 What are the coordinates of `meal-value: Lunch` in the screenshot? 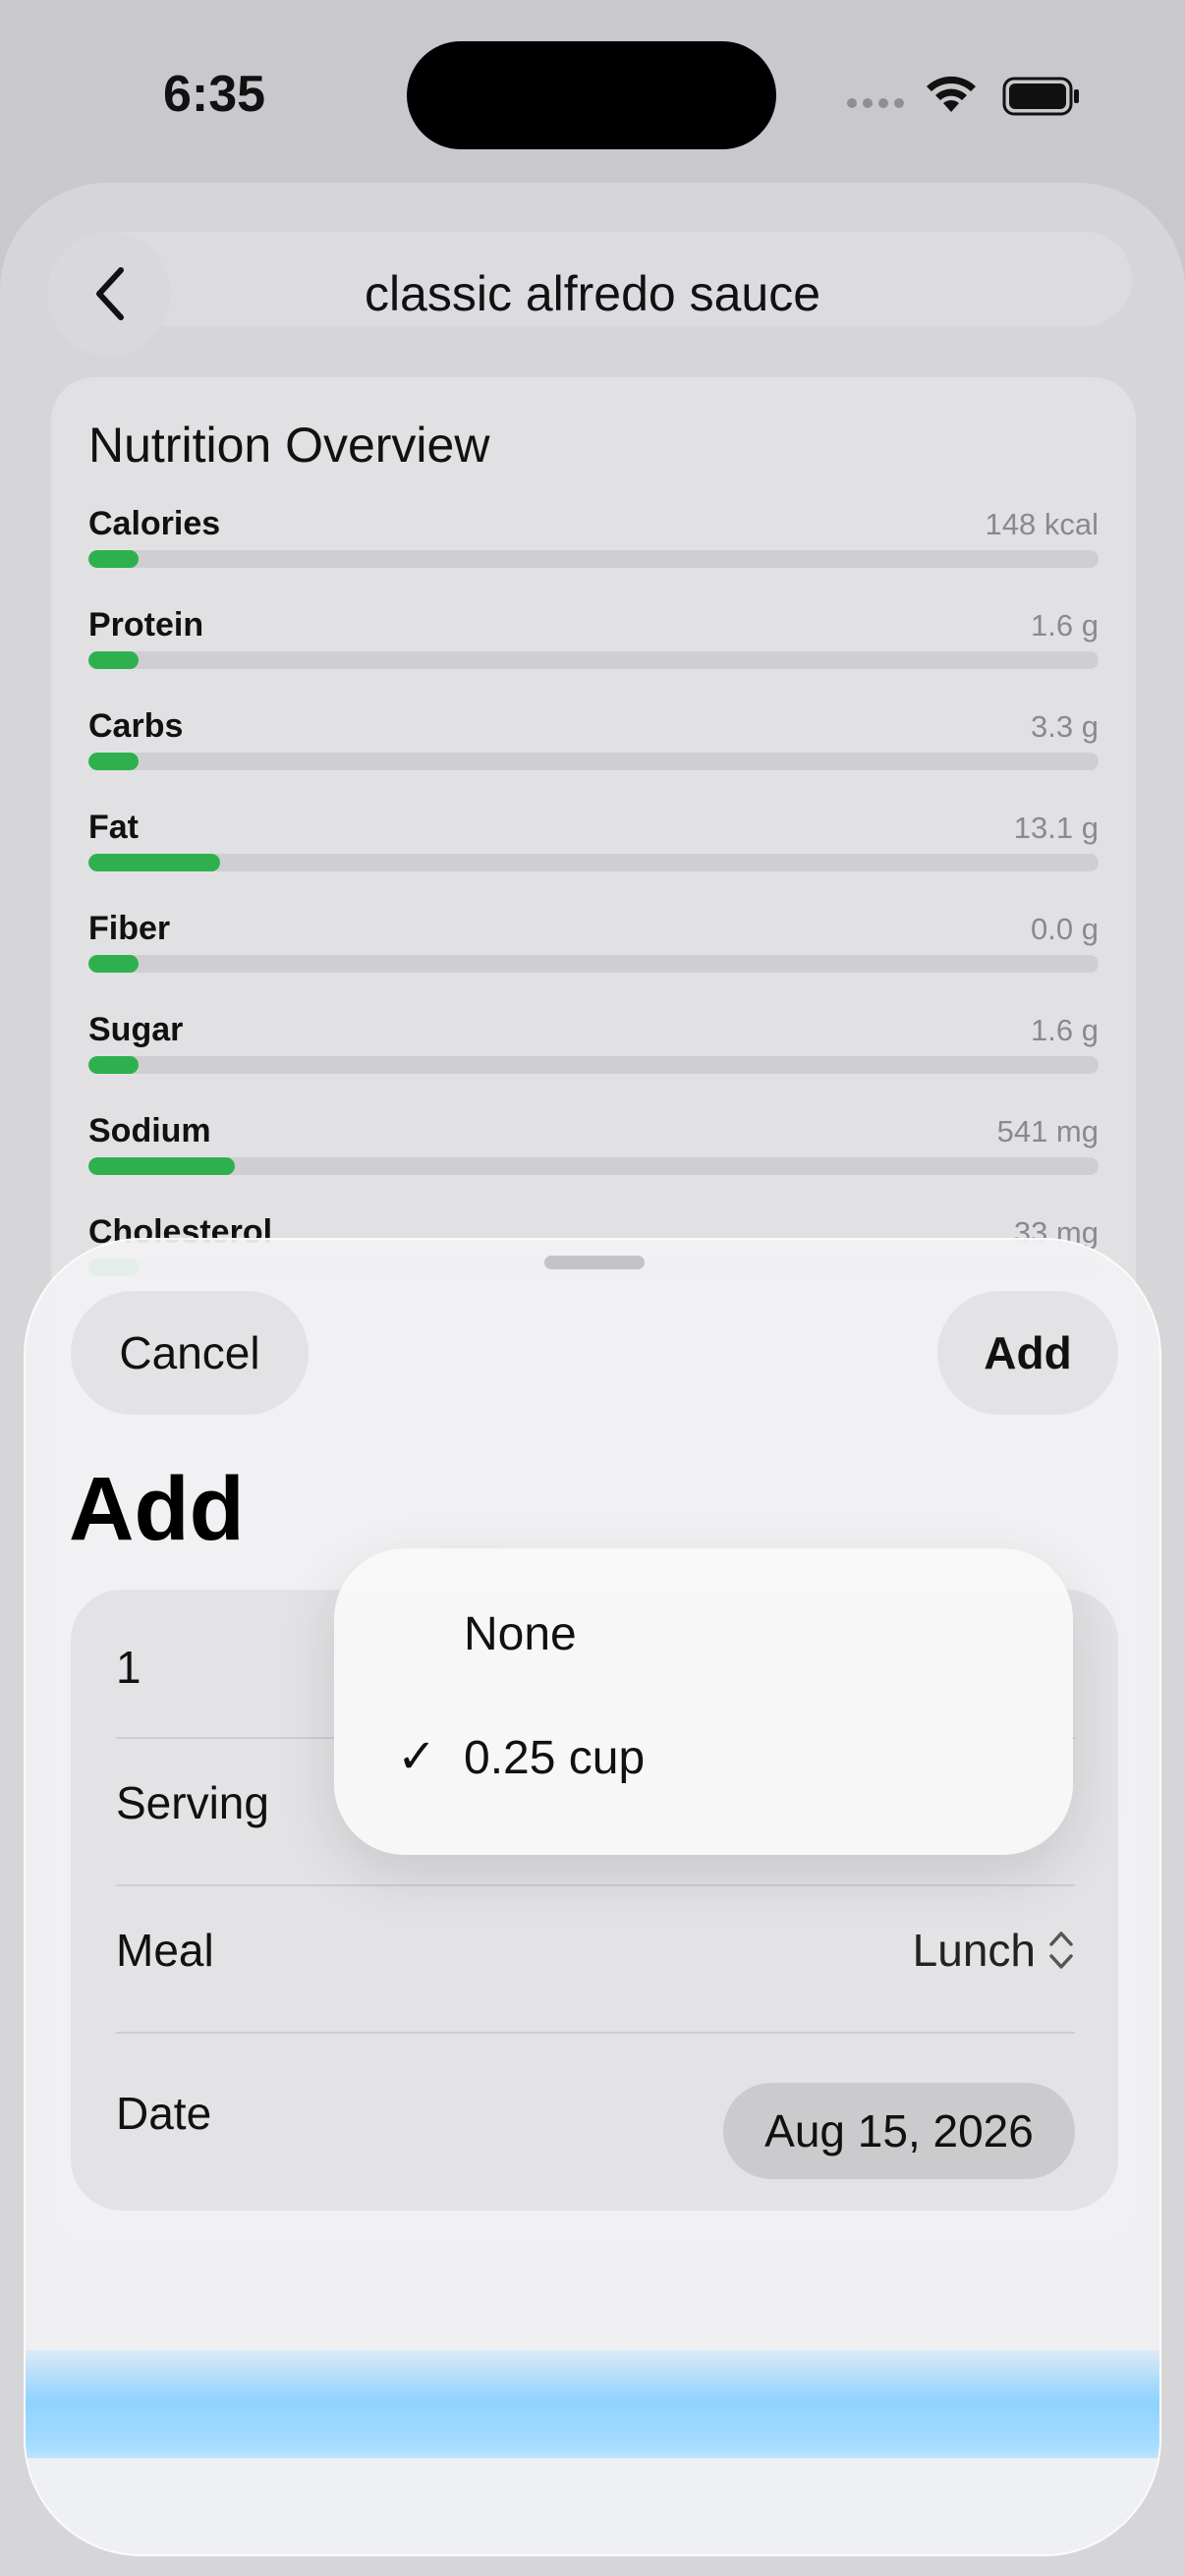 It's located at (974, 1950).